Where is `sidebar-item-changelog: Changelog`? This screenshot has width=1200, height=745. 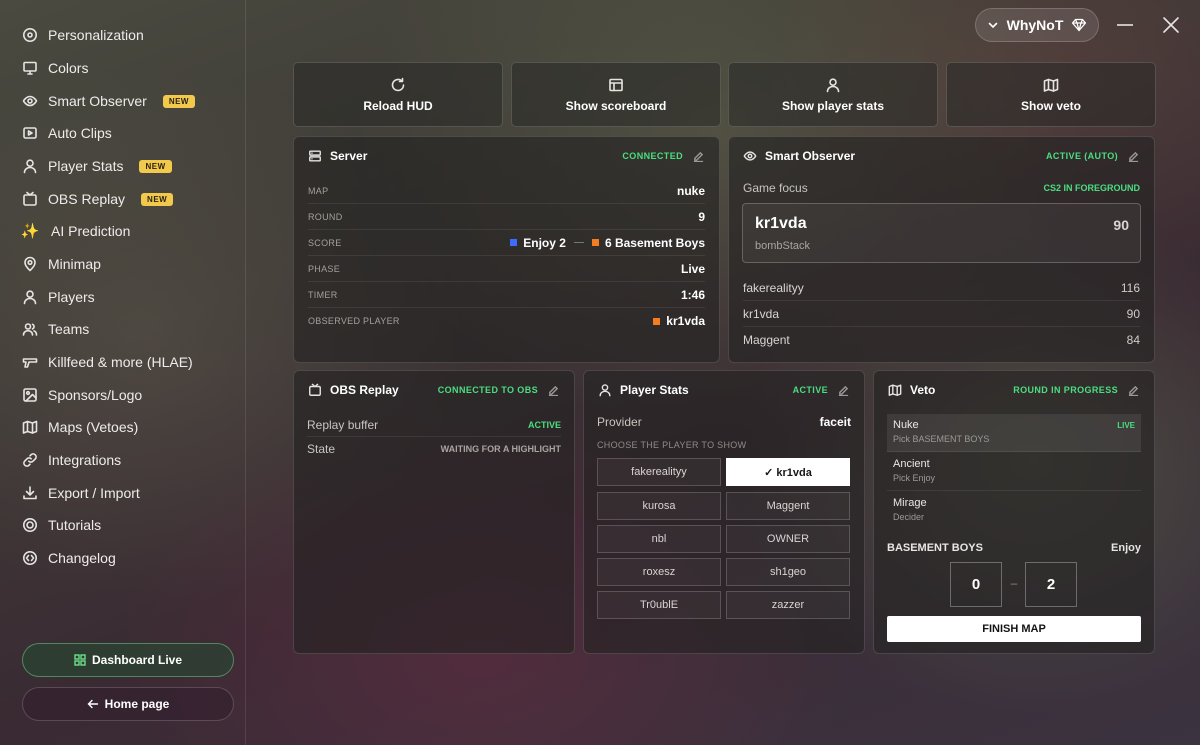
sidebar-item-changelog: Changelog is located at coordinates (69, 558).